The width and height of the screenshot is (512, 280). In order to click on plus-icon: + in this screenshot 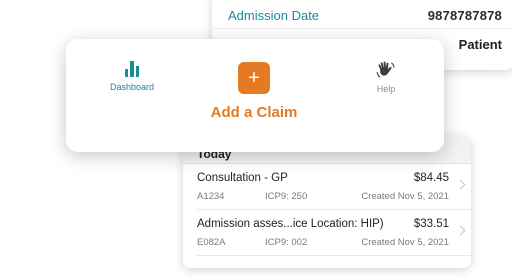, I will do `click(254, 78)`.